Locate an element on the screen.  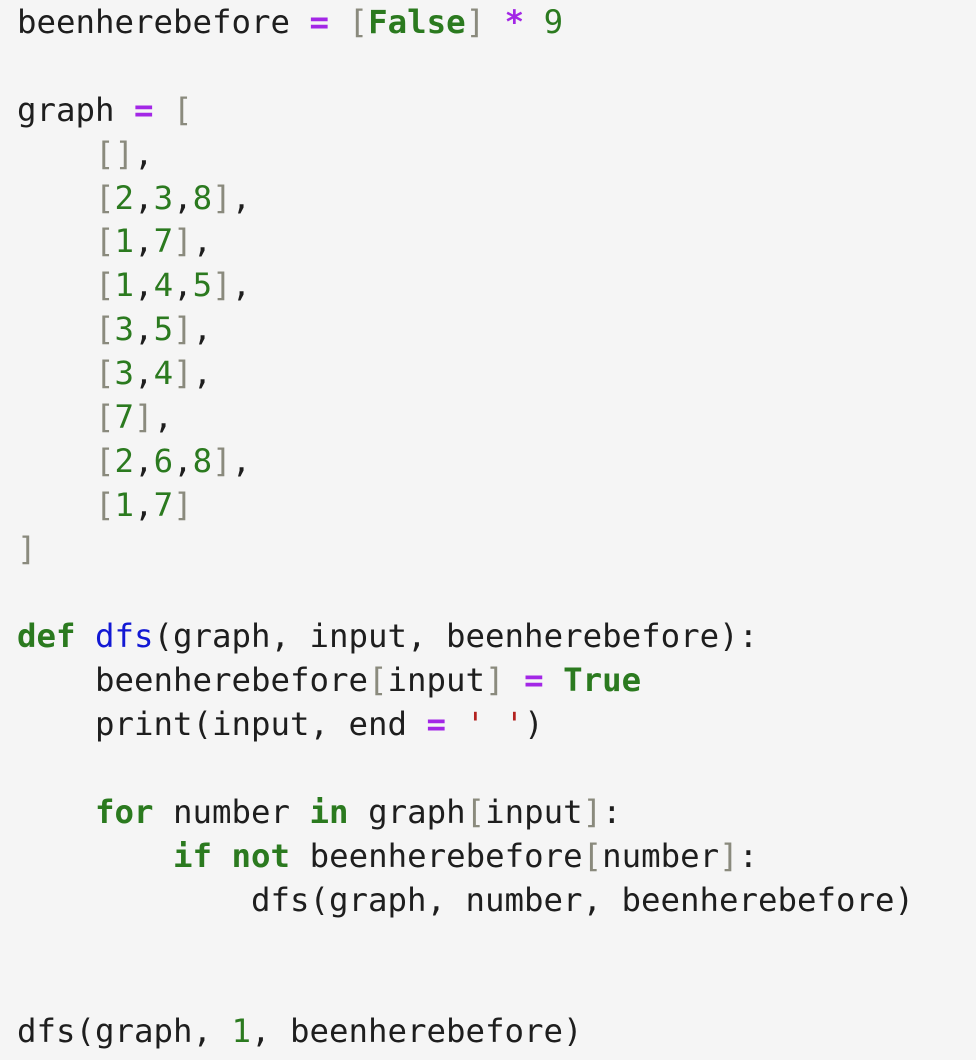
code-line: dfs(graph, 1, beenherebefore) is located at coordinates (496, 1032).